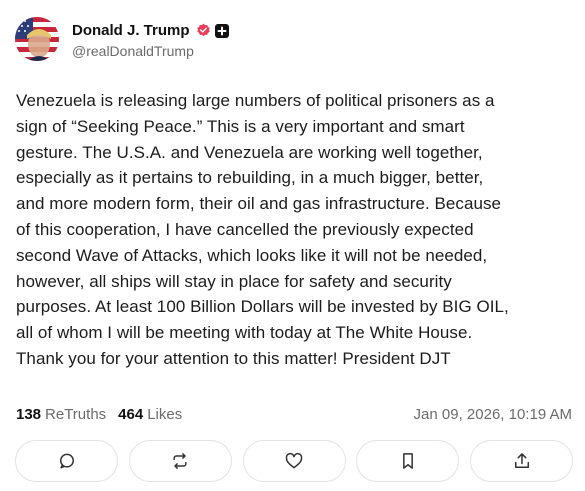  I want to click on post-header: Donald J. Trump @realDonaldTrump, so click(122, 39).